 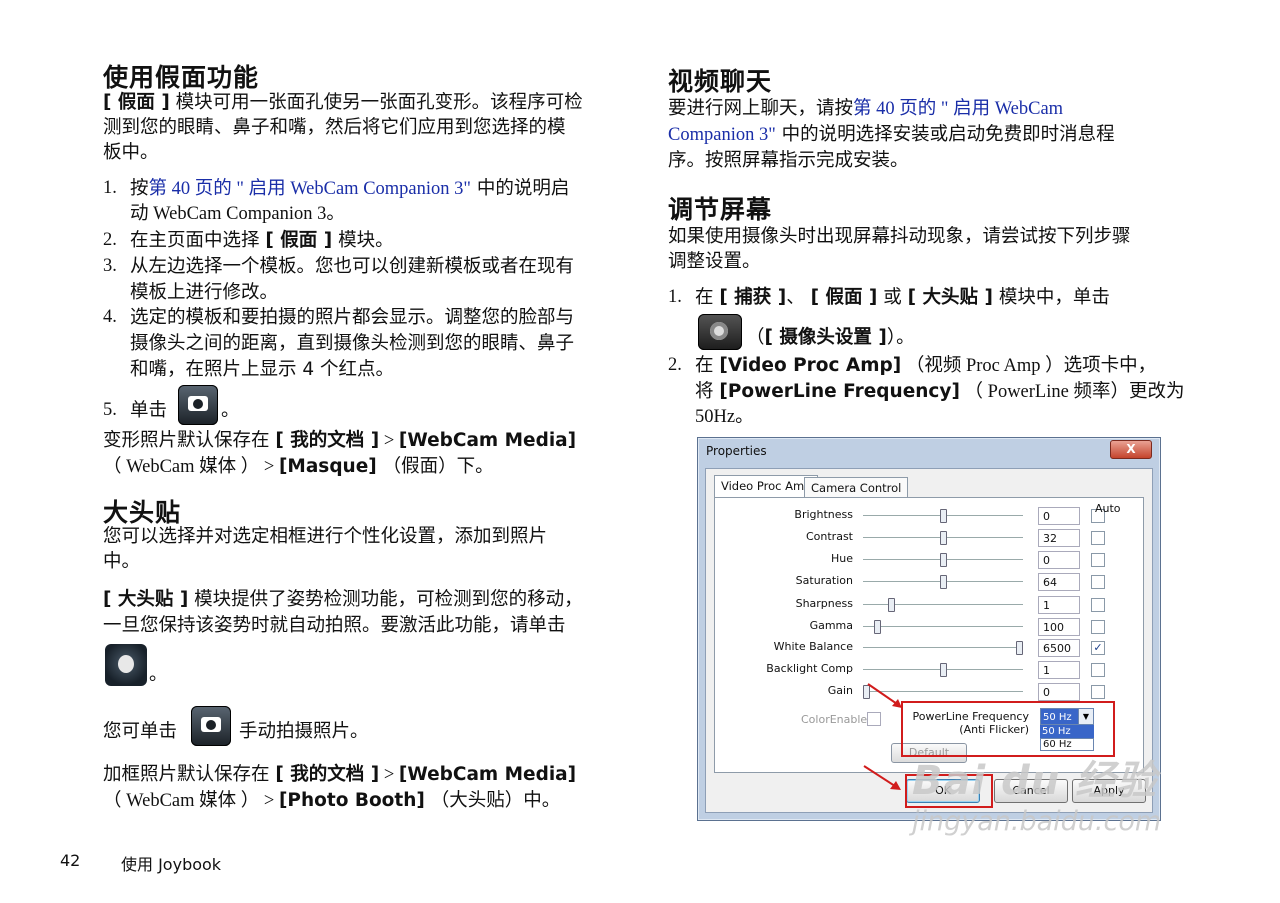 What do you see at coordinates (189, 440) in the screenshot?
I see `save-text: 变形照片默认保存在` at bounding box center [189, 440].